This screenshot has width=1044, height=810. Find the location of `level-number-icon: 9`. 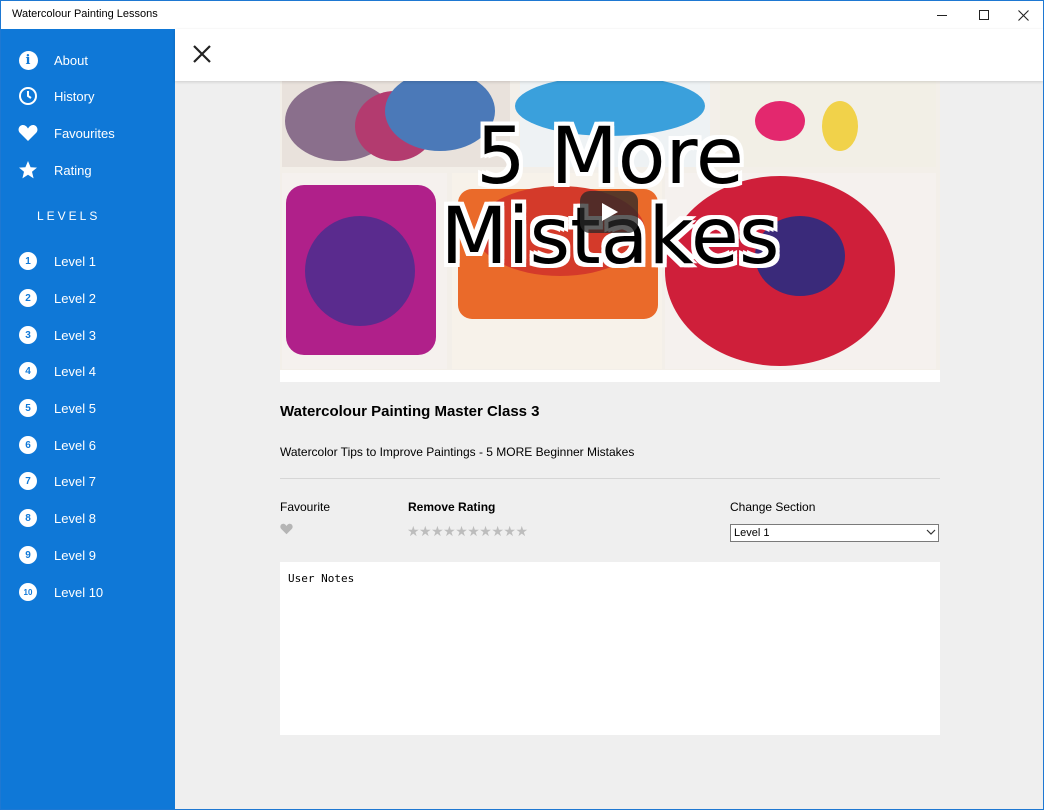

level-number-icon: 9 is located at coordinates (28, 555).